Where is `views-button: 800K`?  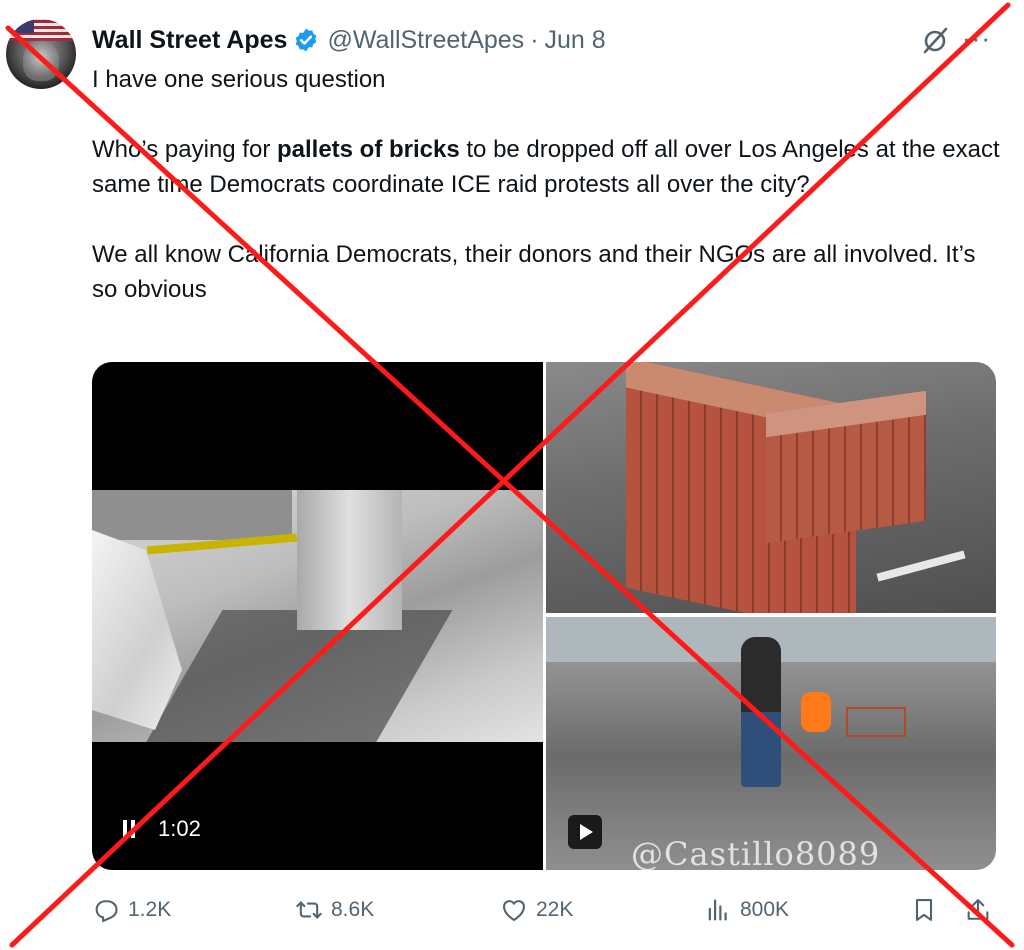 views-button: 800K is located at coordinates (746, 910).